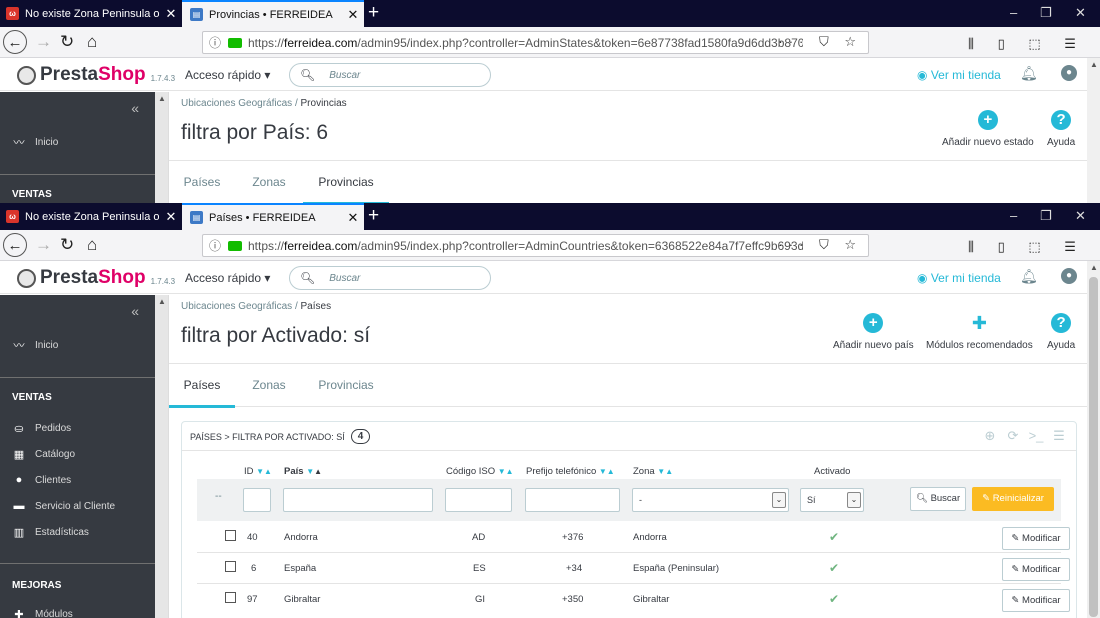 This screenshot has height=618, width=1100. Describe the element at coordinates (1013, 499) in the screenshot. I see `reset-button: ✎ Reinicializar` at that location.